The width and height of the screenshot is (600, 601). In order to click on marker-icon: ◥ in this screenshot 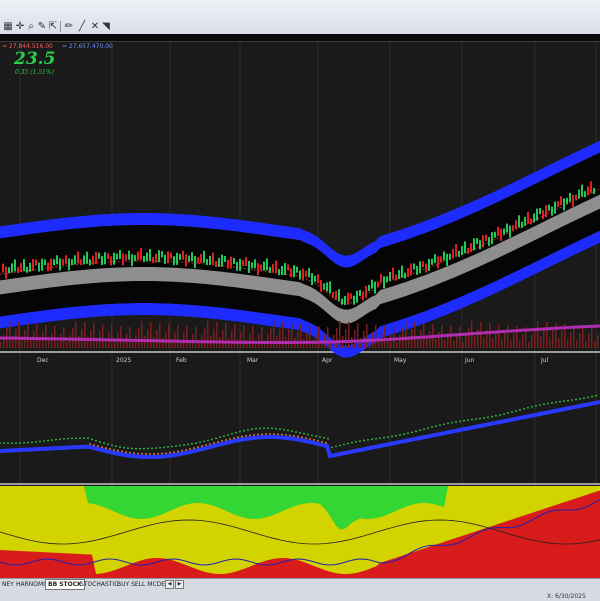, I will do `click(106, 26)`.